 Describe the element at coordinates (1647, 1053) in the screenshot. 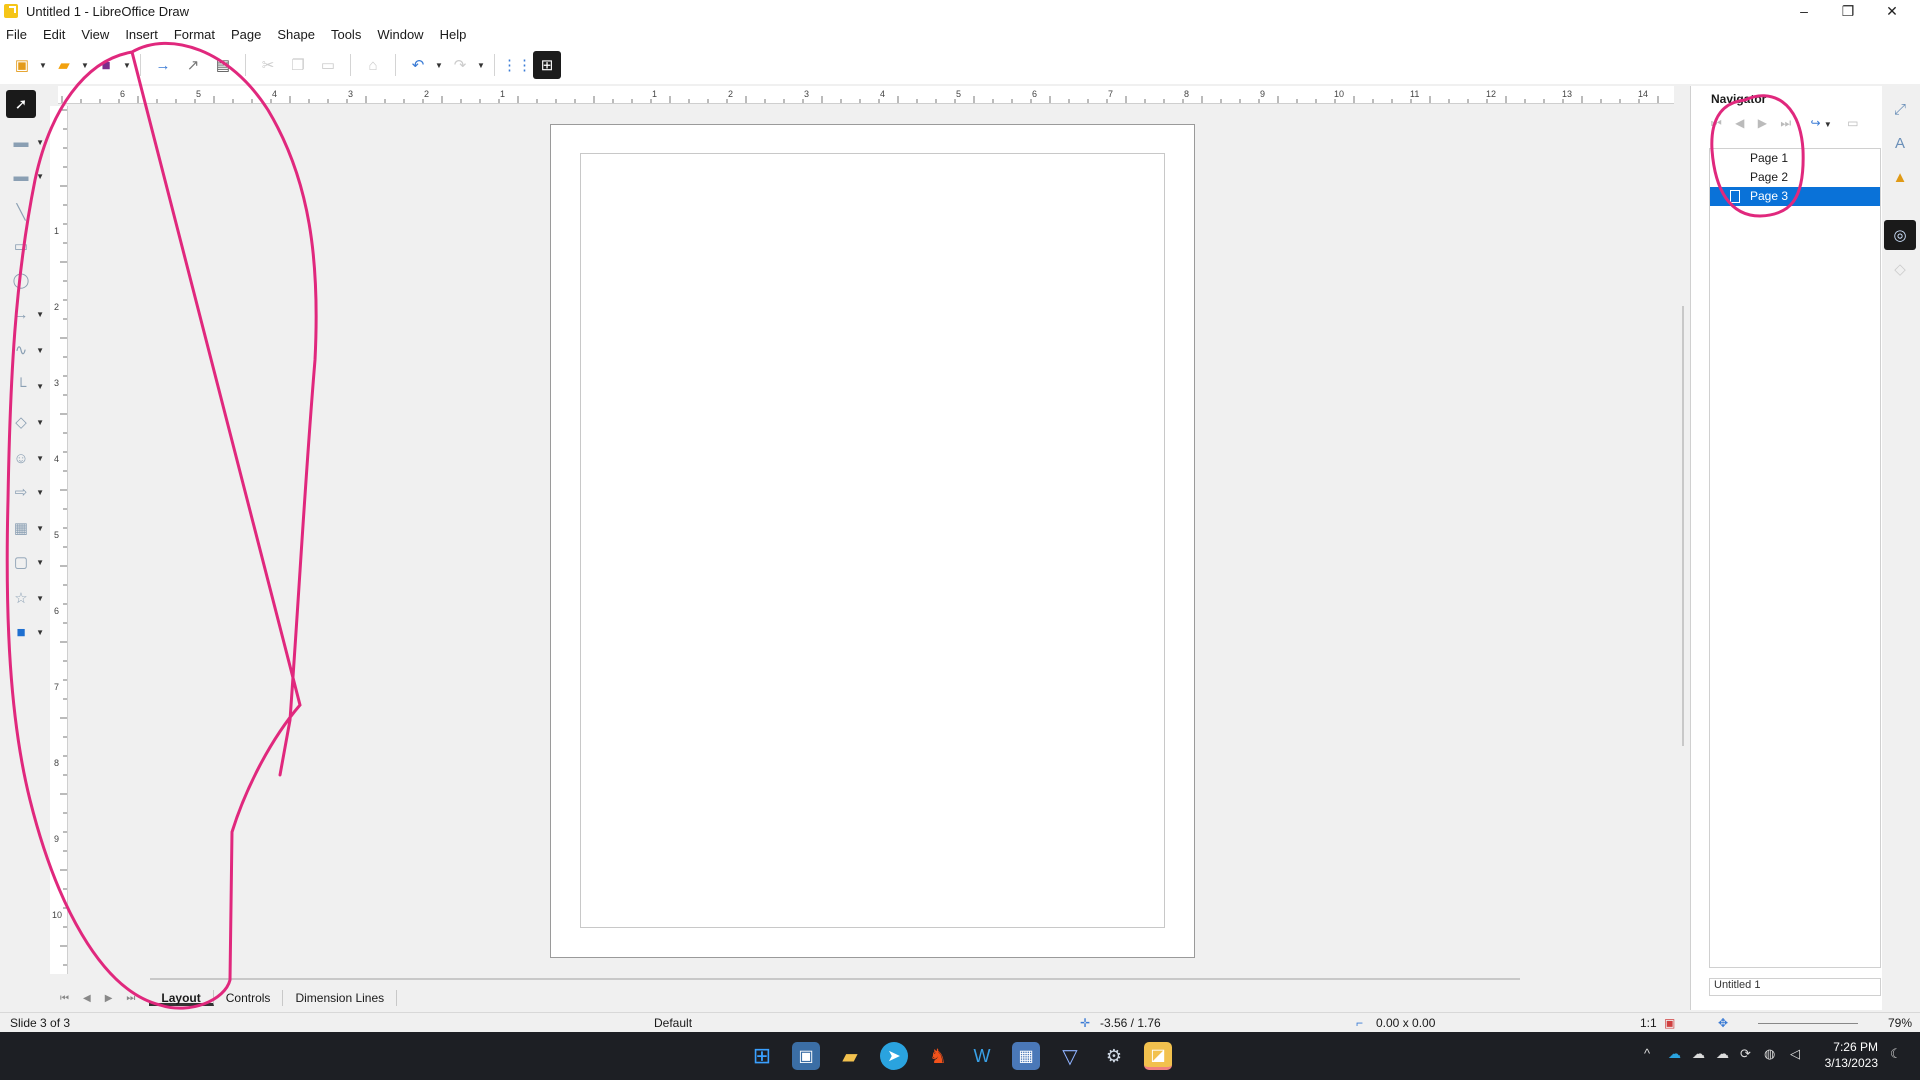

I see `chevron-up-icon: ^` at that location.